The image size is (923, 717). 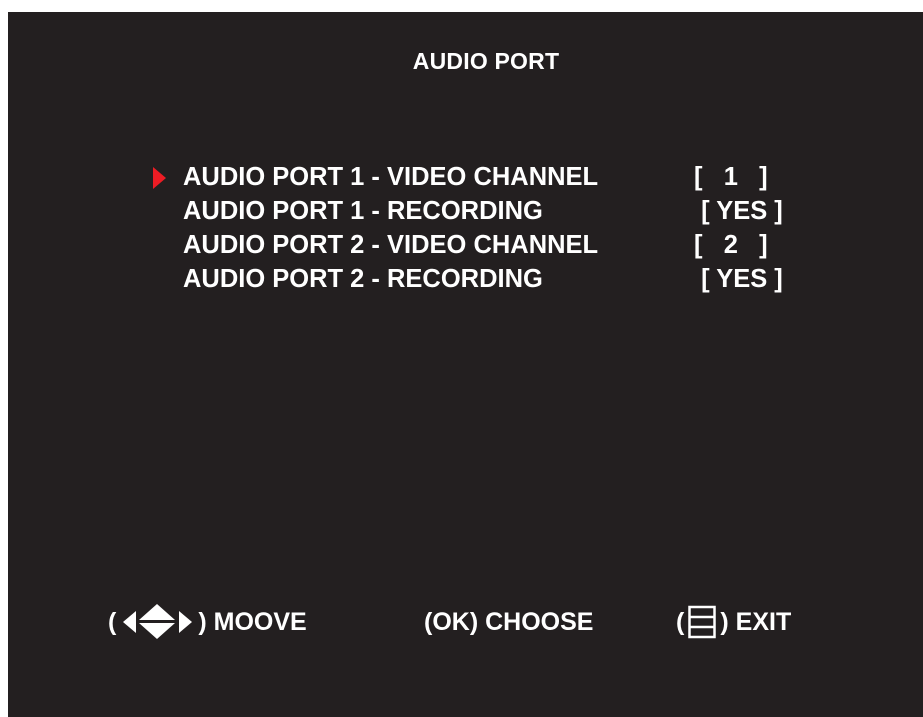 I want to click on move-hint-open: (, so click(x=112, y=622).